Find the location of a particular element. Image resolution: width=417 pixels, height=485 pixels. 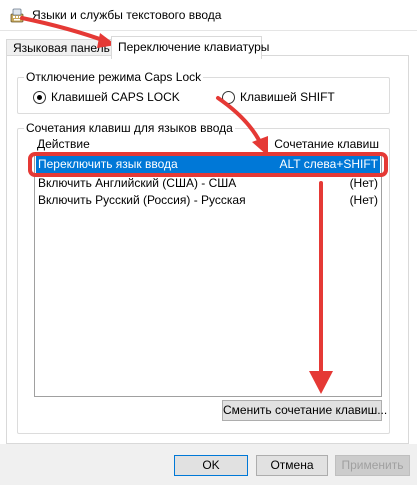

column-header-shortcut: Сочетание клавиш is located at coordinates (326, 144).